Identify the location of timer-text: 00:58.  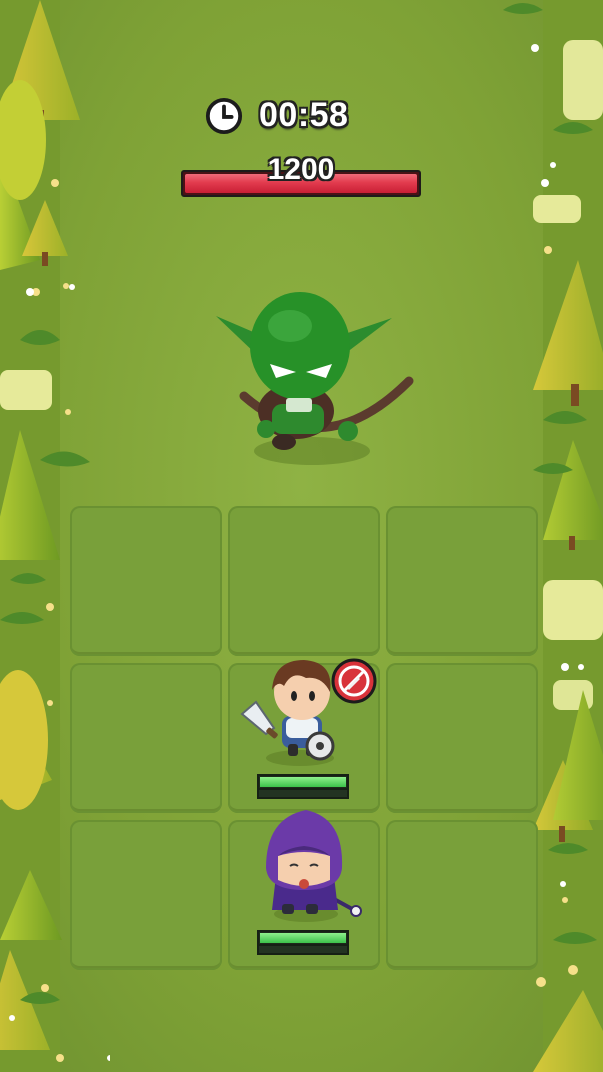
(304, 115).